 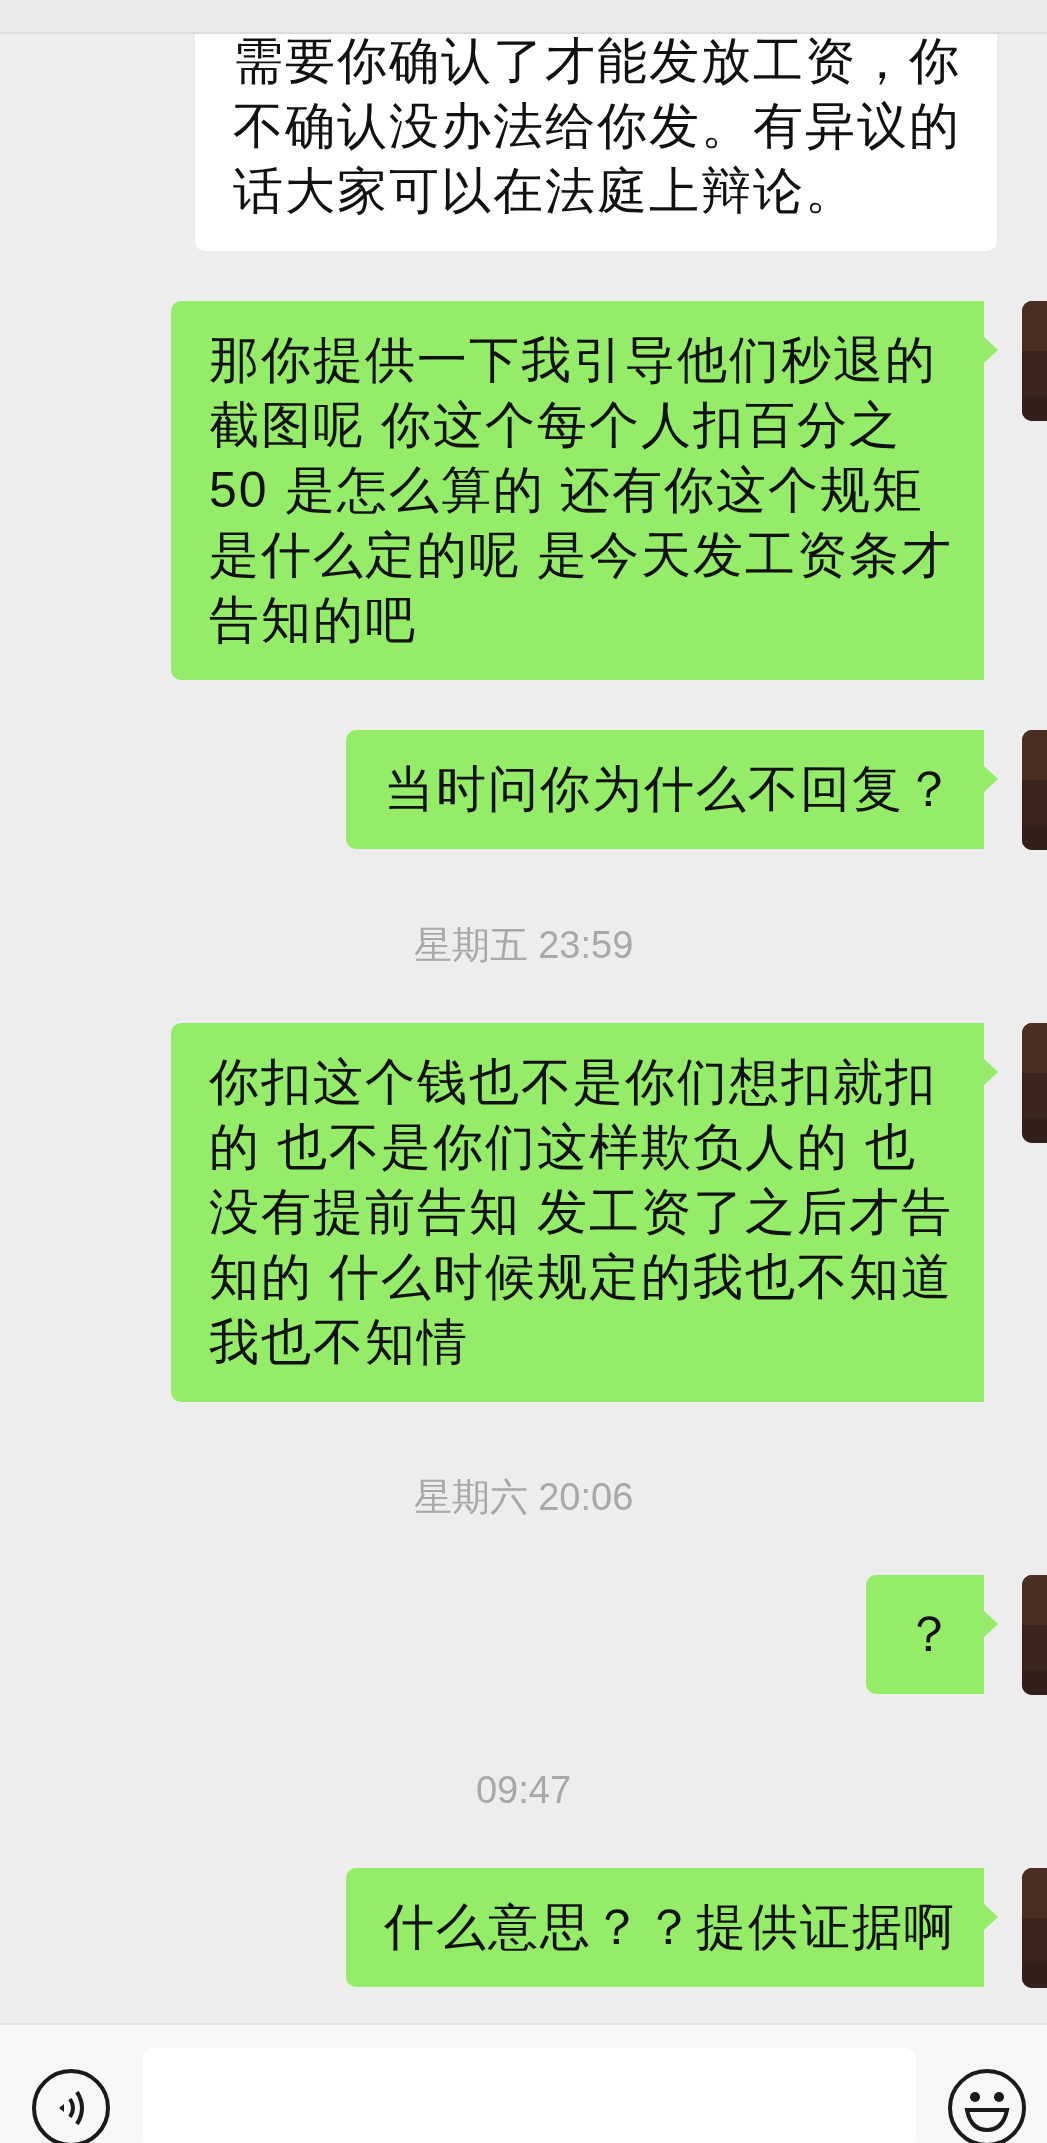 What do you see at coordinates (987, 2105) in the screenshot?
I see `emoji-icon` at bounding box center [987, 2105].